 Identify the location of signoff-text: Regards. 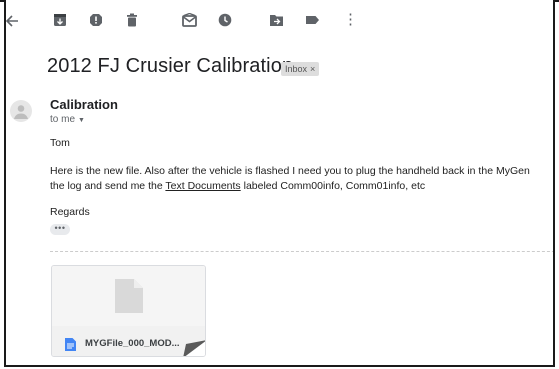
(70, 212).